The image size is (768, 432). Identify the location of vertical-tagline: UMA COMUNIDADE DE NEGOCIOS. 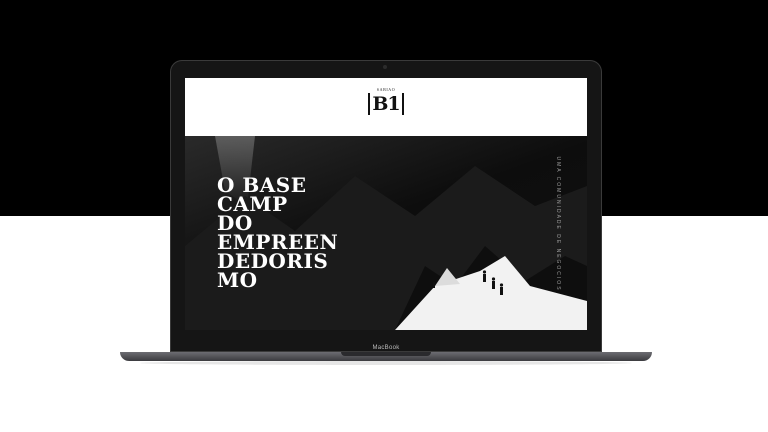
(558, 224).